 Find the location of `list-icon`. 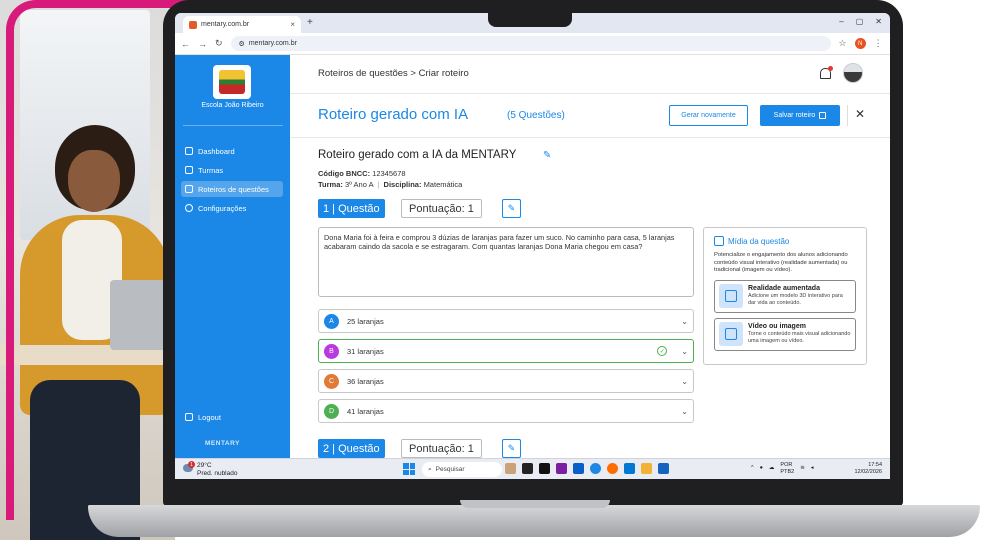

list-icon is located at coordinates (189, 189).